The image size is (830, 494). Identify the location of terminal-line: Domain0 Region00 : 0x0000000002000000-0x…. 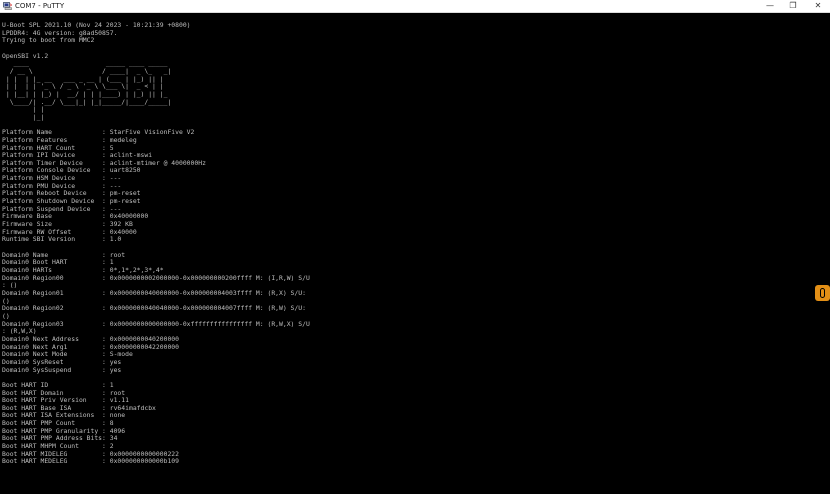
(156, 277).